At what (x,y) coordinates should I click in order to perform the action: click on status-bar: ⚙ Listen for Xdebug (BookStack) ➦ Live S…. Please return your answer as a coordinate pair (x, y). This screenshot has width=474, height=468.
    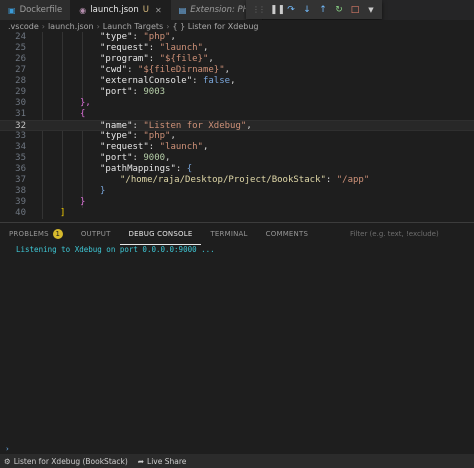
    Looking at the image, I should click on (237, 461).